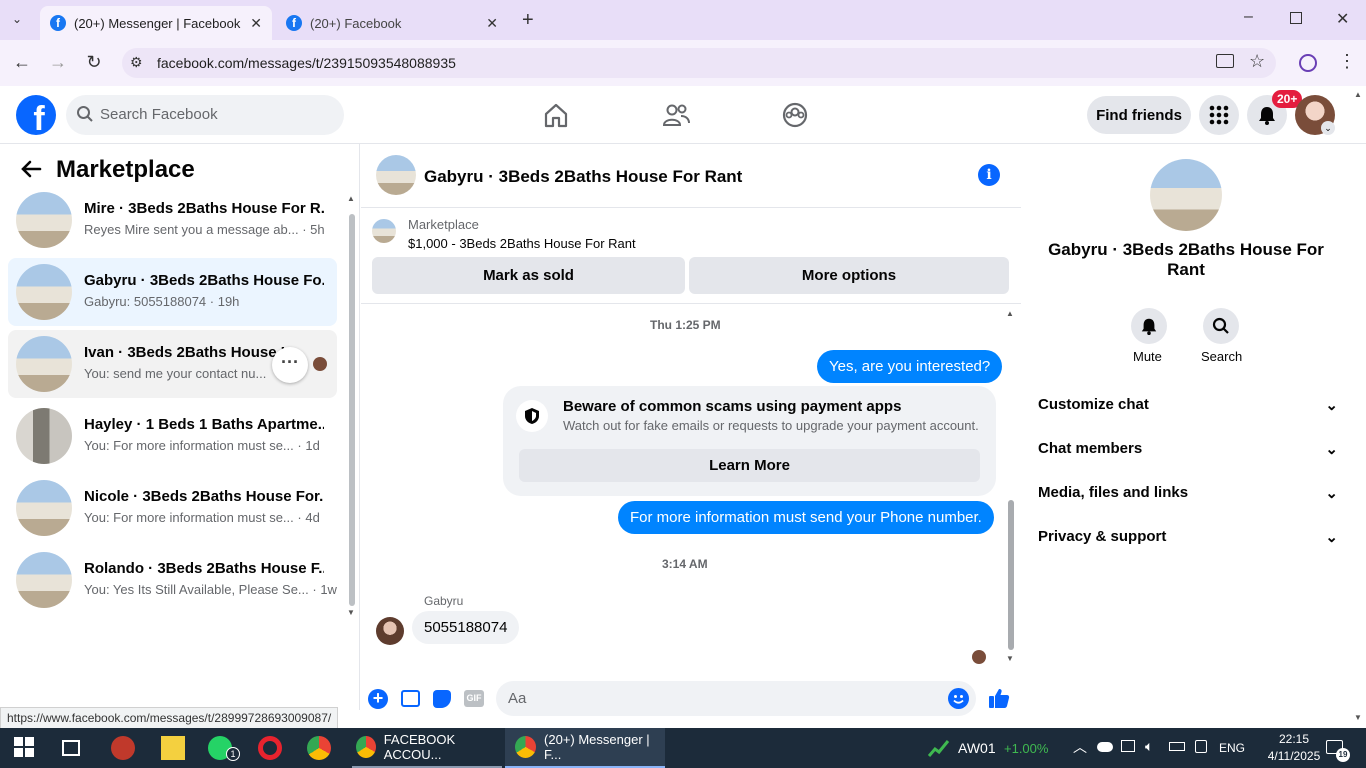  What do you see at coordinates (1294, 756) in the screenshot?
I see `clock-date: 4/11/2025` at bounding box center [1294, 756].